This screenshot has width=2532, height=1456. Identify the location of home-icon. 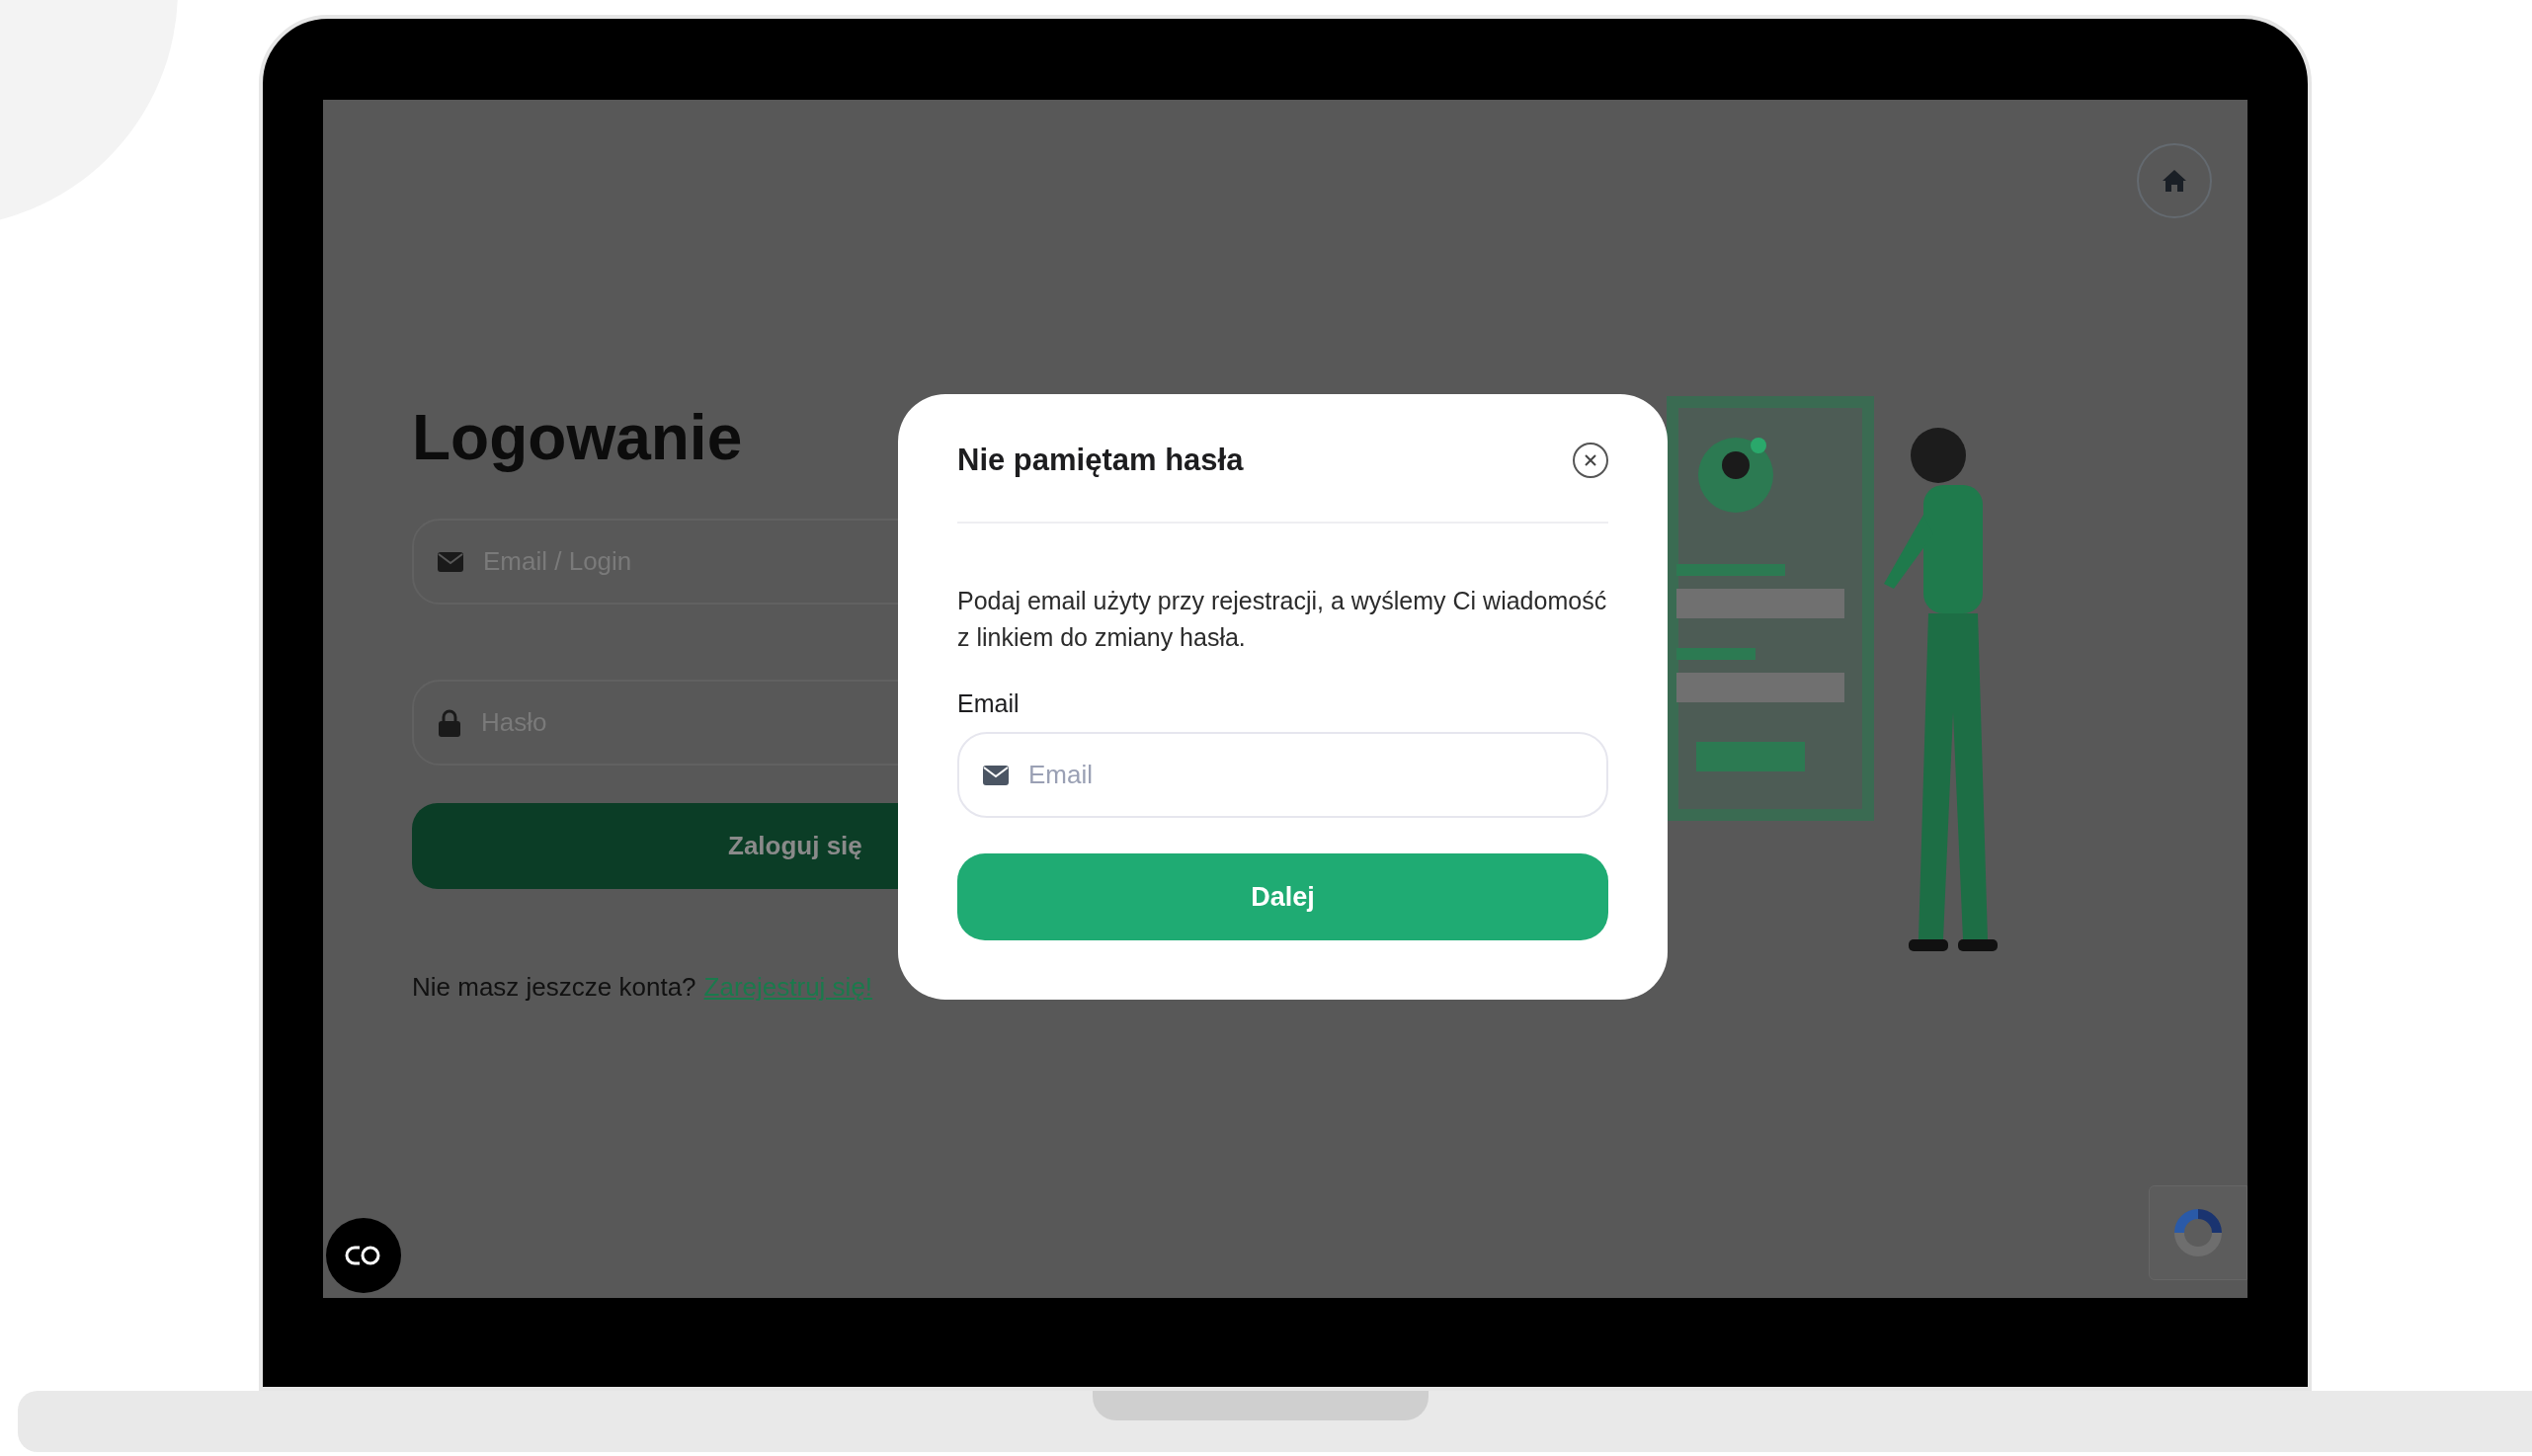
(2174, 181).